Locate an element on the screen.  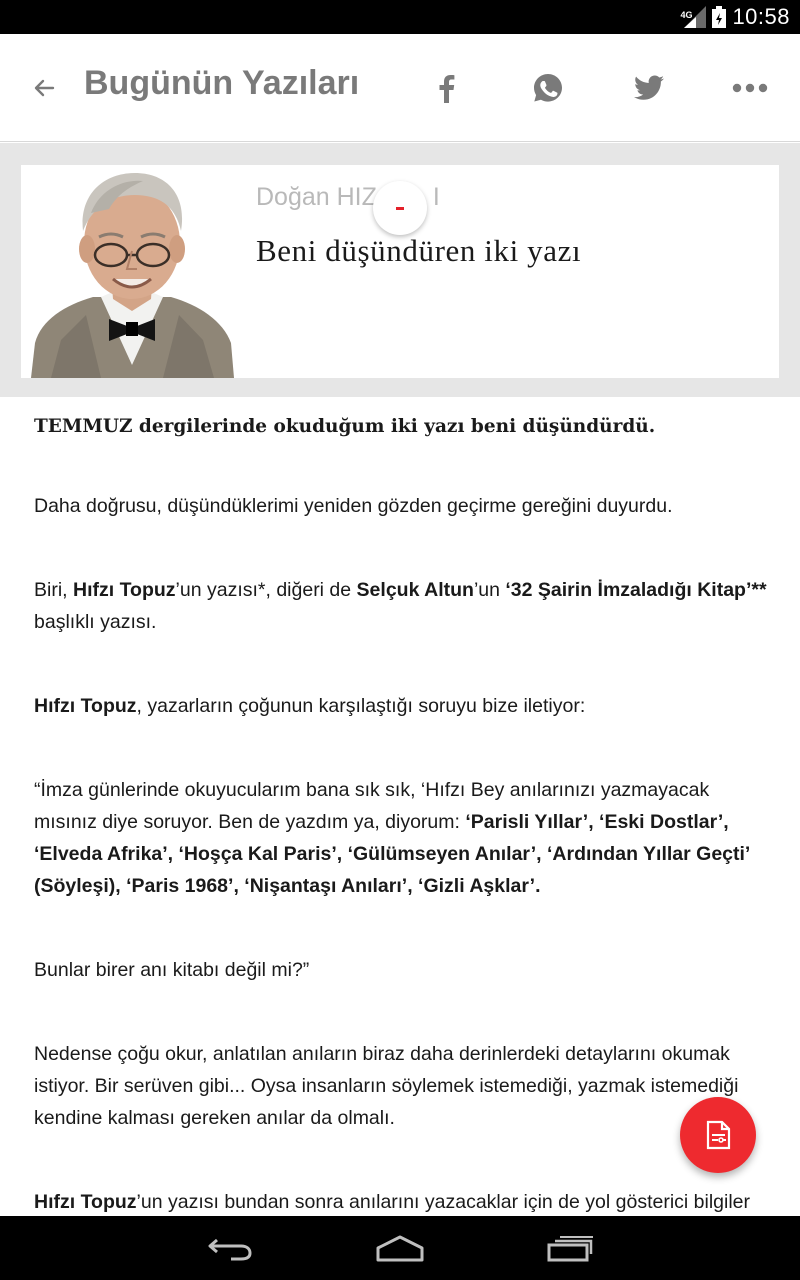
twitter-share-button is located at coordinates (649, 88).